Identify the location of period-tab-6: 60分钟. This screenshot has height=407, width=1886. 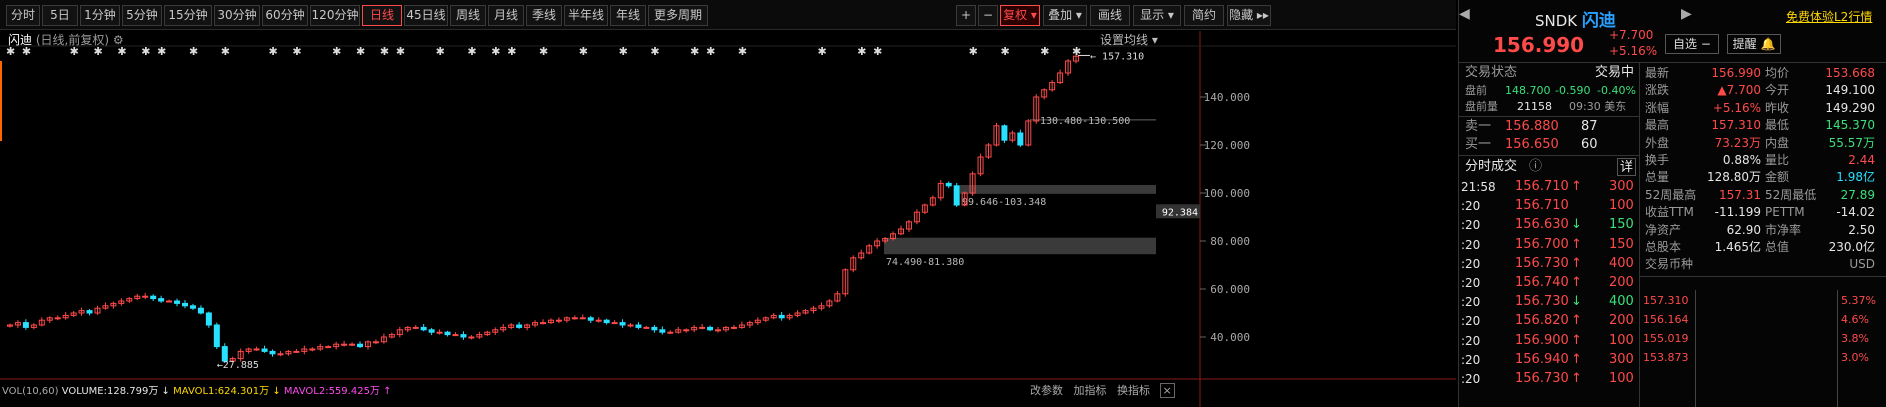
(285, 15).